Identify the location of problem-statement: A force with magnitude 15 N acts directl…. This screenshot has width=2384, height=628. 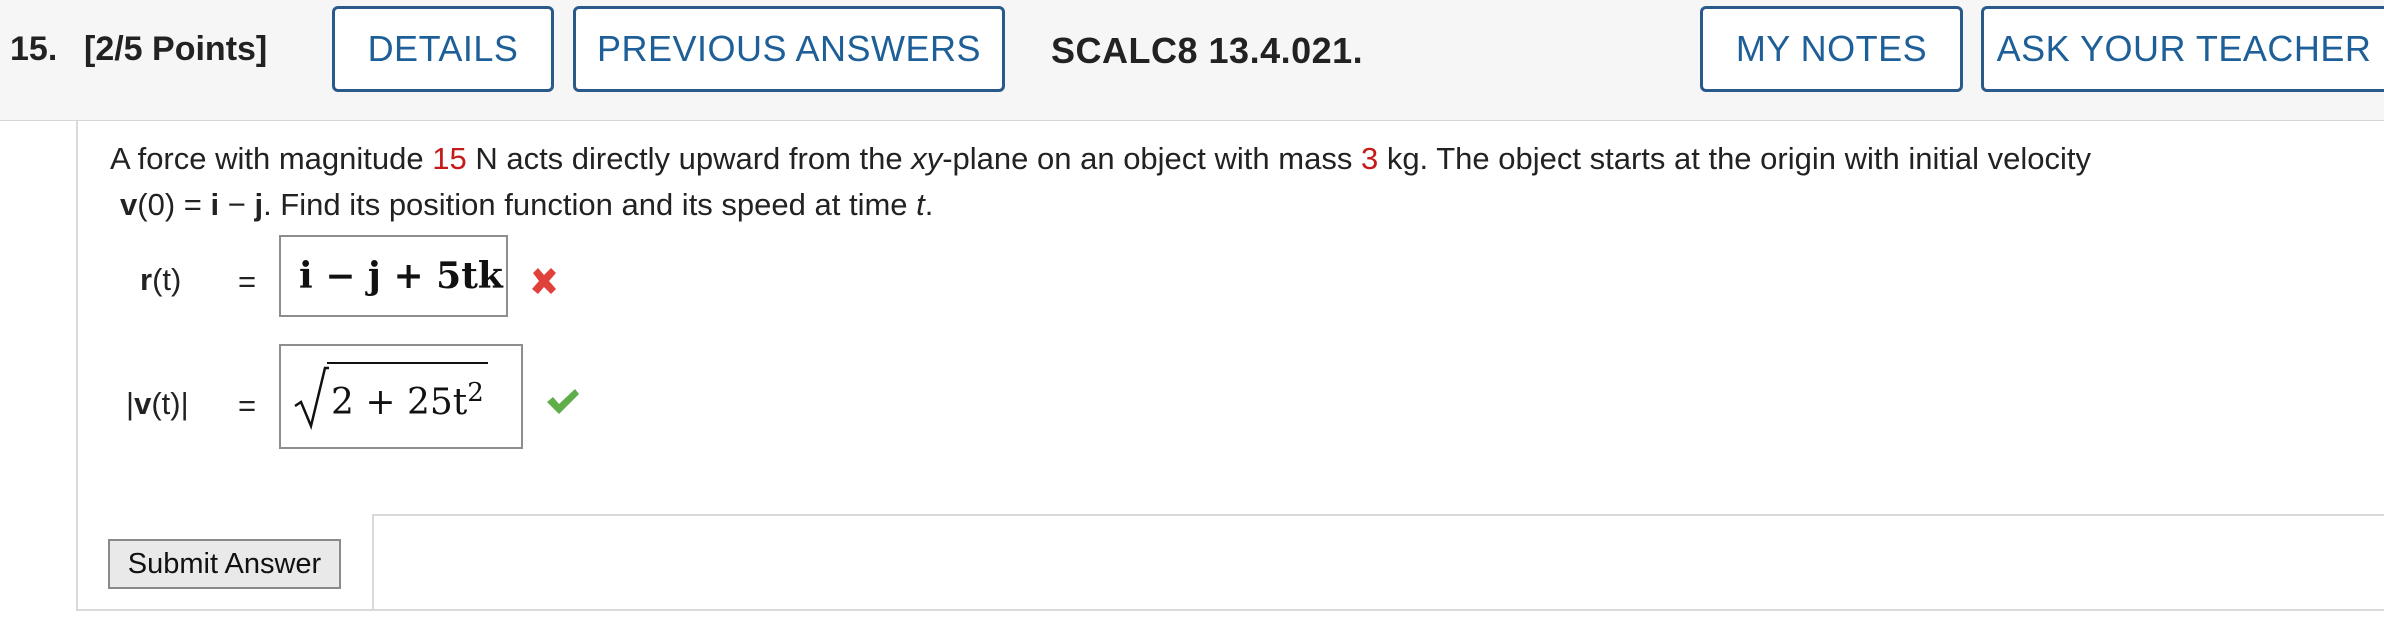
(1240, 182).